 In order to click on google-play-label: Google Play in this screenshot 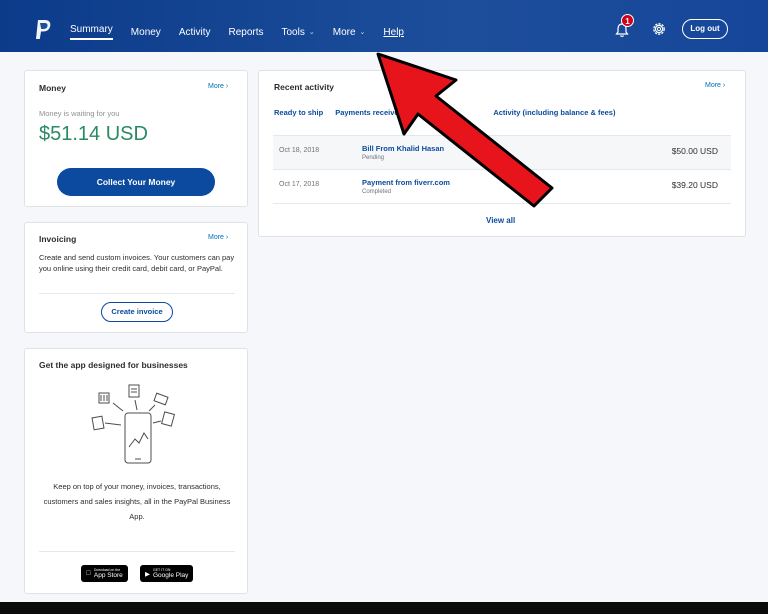, I will do `click(171, 575)`.